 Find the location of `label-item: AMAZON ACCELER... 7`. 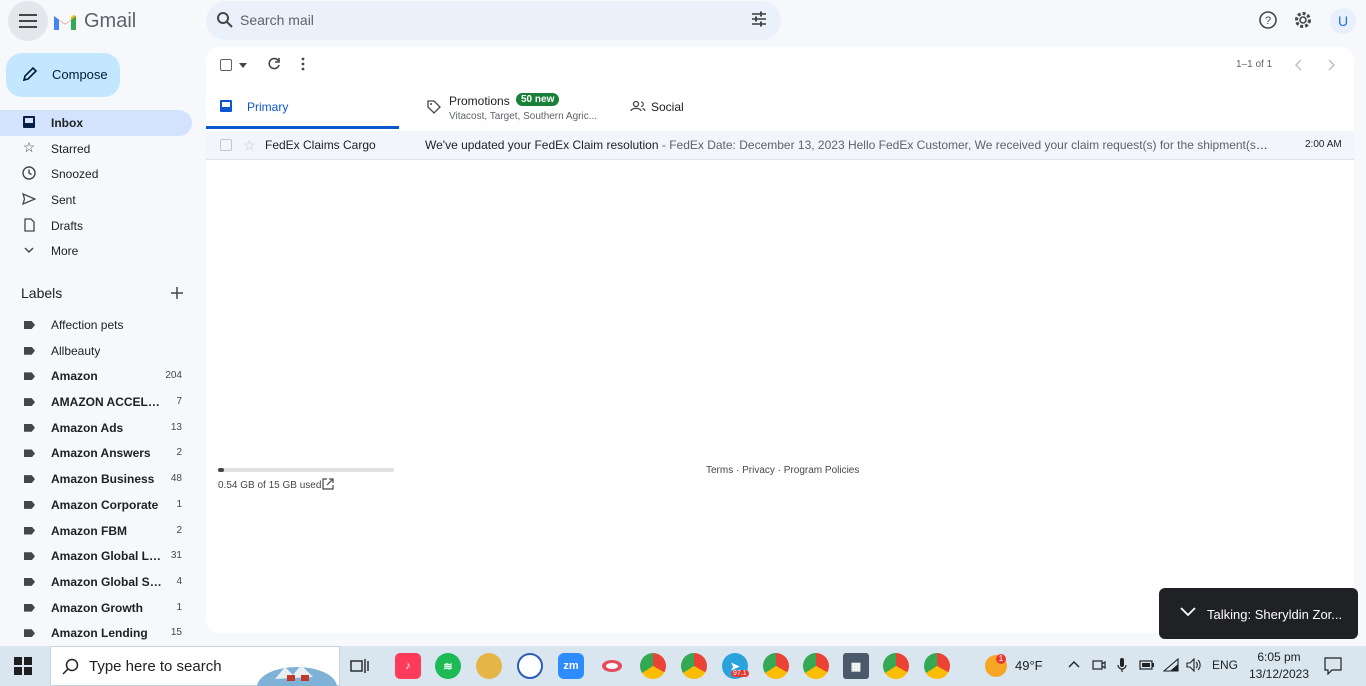

label-item: AMAZON ACCELER... 7 is located at coordinates (96, 402).